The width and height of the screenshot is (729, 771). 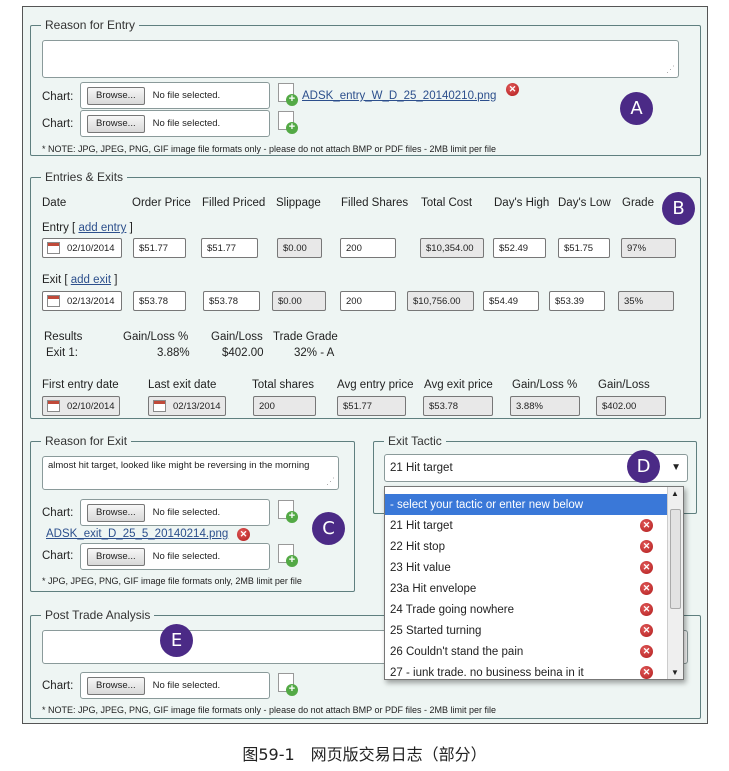 I want to click on dropdown-scrollbar: ▲ ▼, so click(x=675, y=583).